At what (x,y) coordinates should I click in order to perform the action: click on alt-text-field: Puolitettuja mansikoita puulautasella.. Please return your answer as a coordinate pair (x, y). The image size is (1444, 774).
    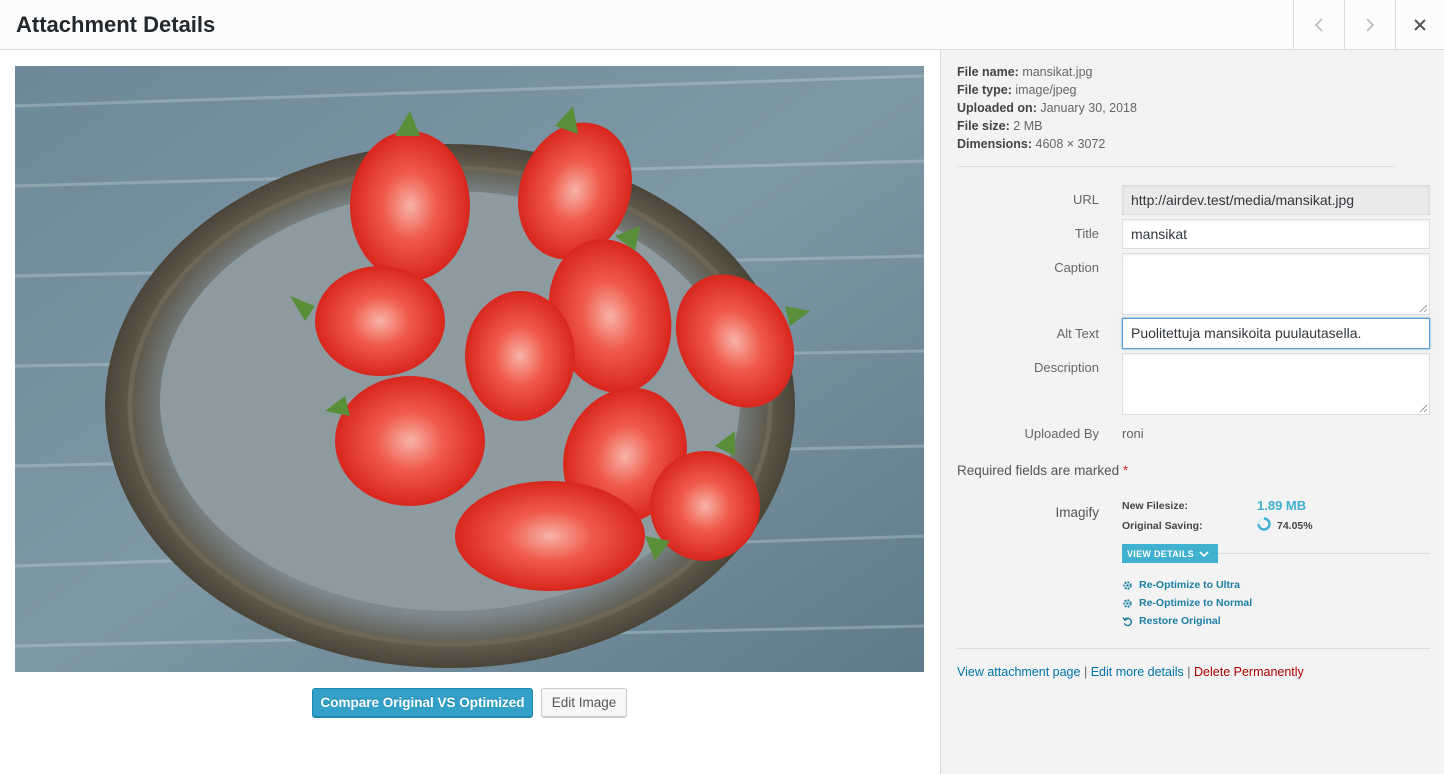
    Looking at the image, I should click on (1276, 333).